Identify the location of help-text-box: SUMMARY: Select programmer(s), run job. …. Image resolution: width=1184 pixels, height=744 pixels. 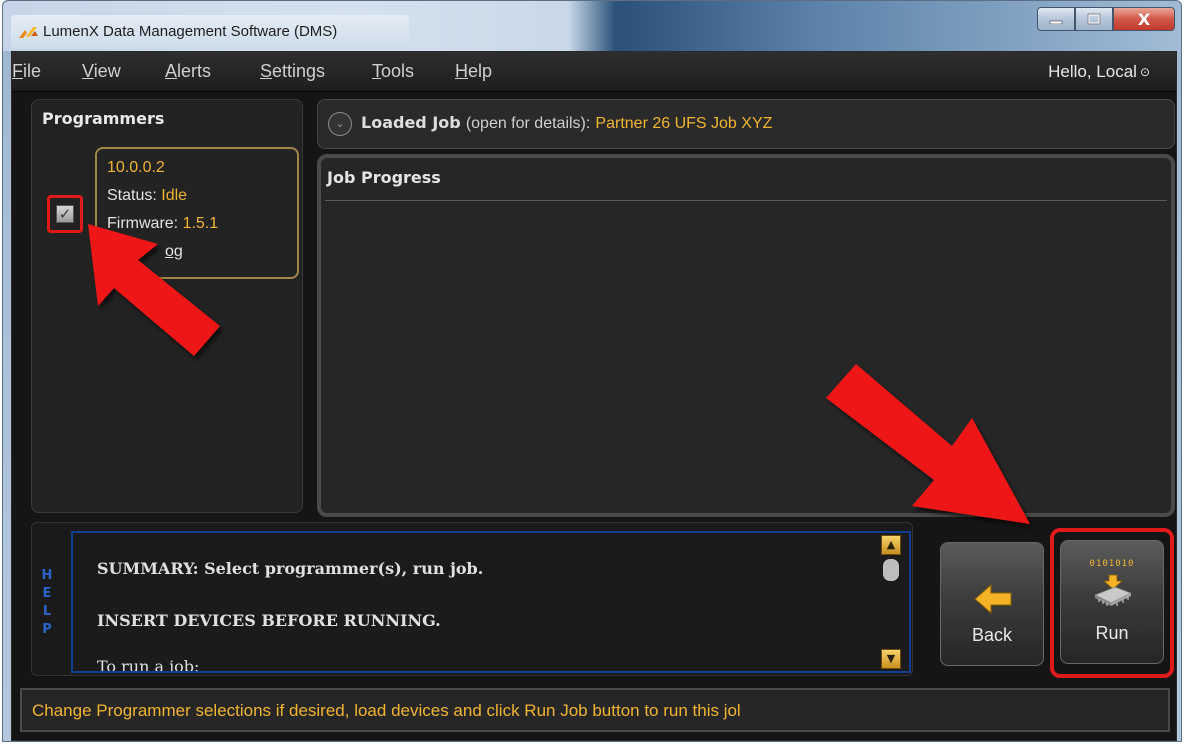
(491, 602).